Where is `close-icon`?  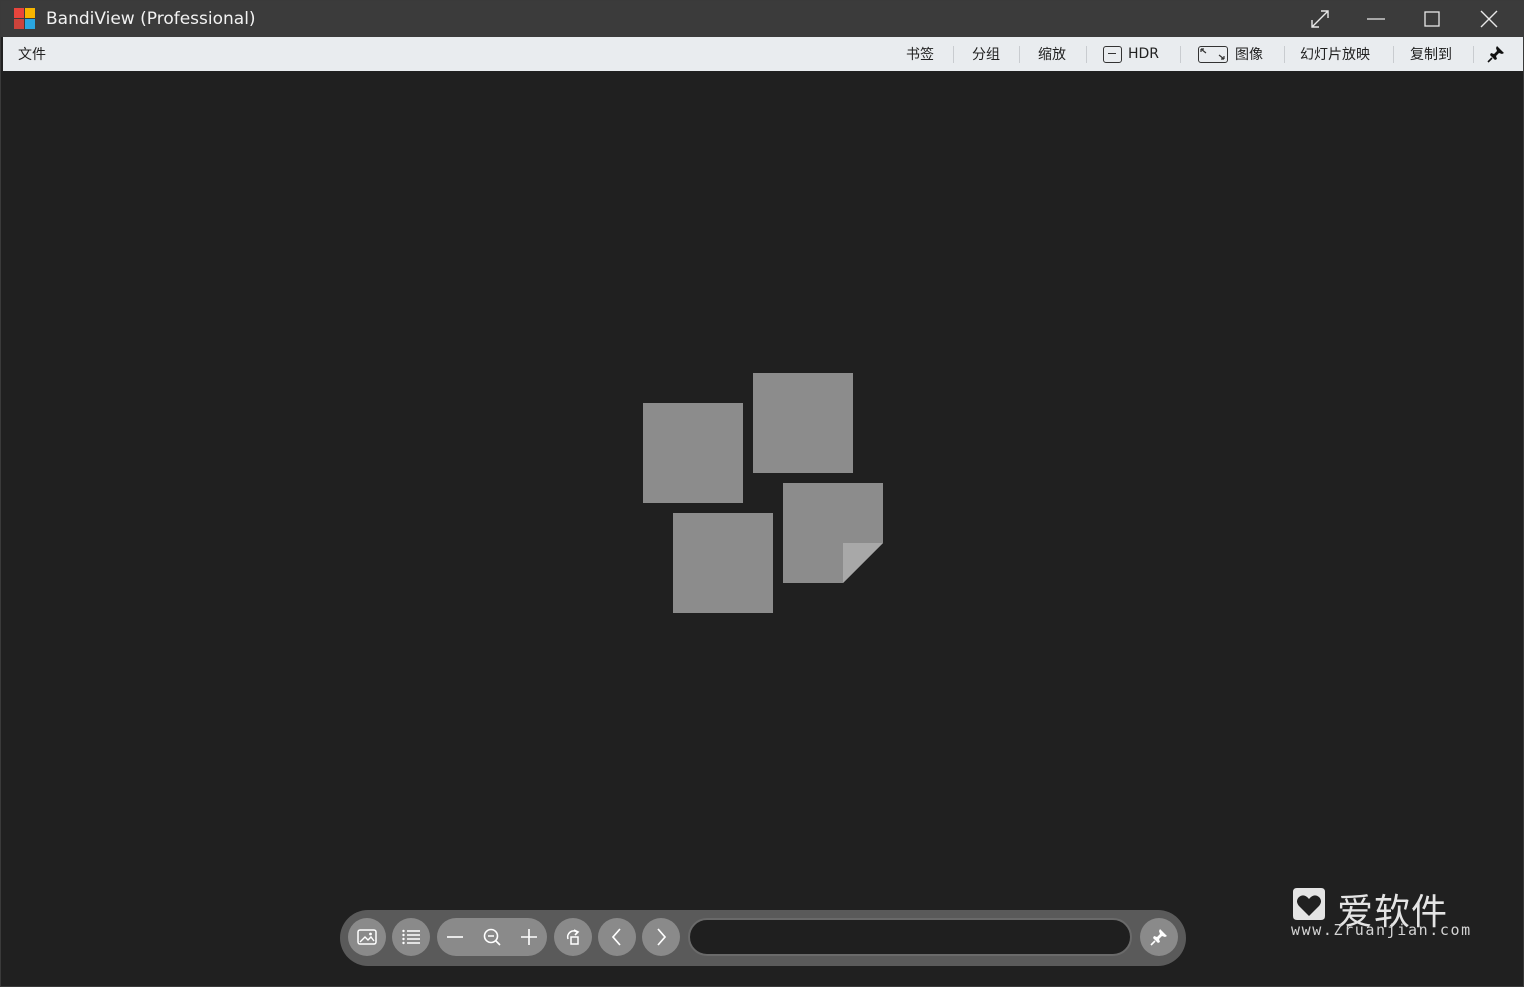 close-icon is located at coordinates (1489, 19).